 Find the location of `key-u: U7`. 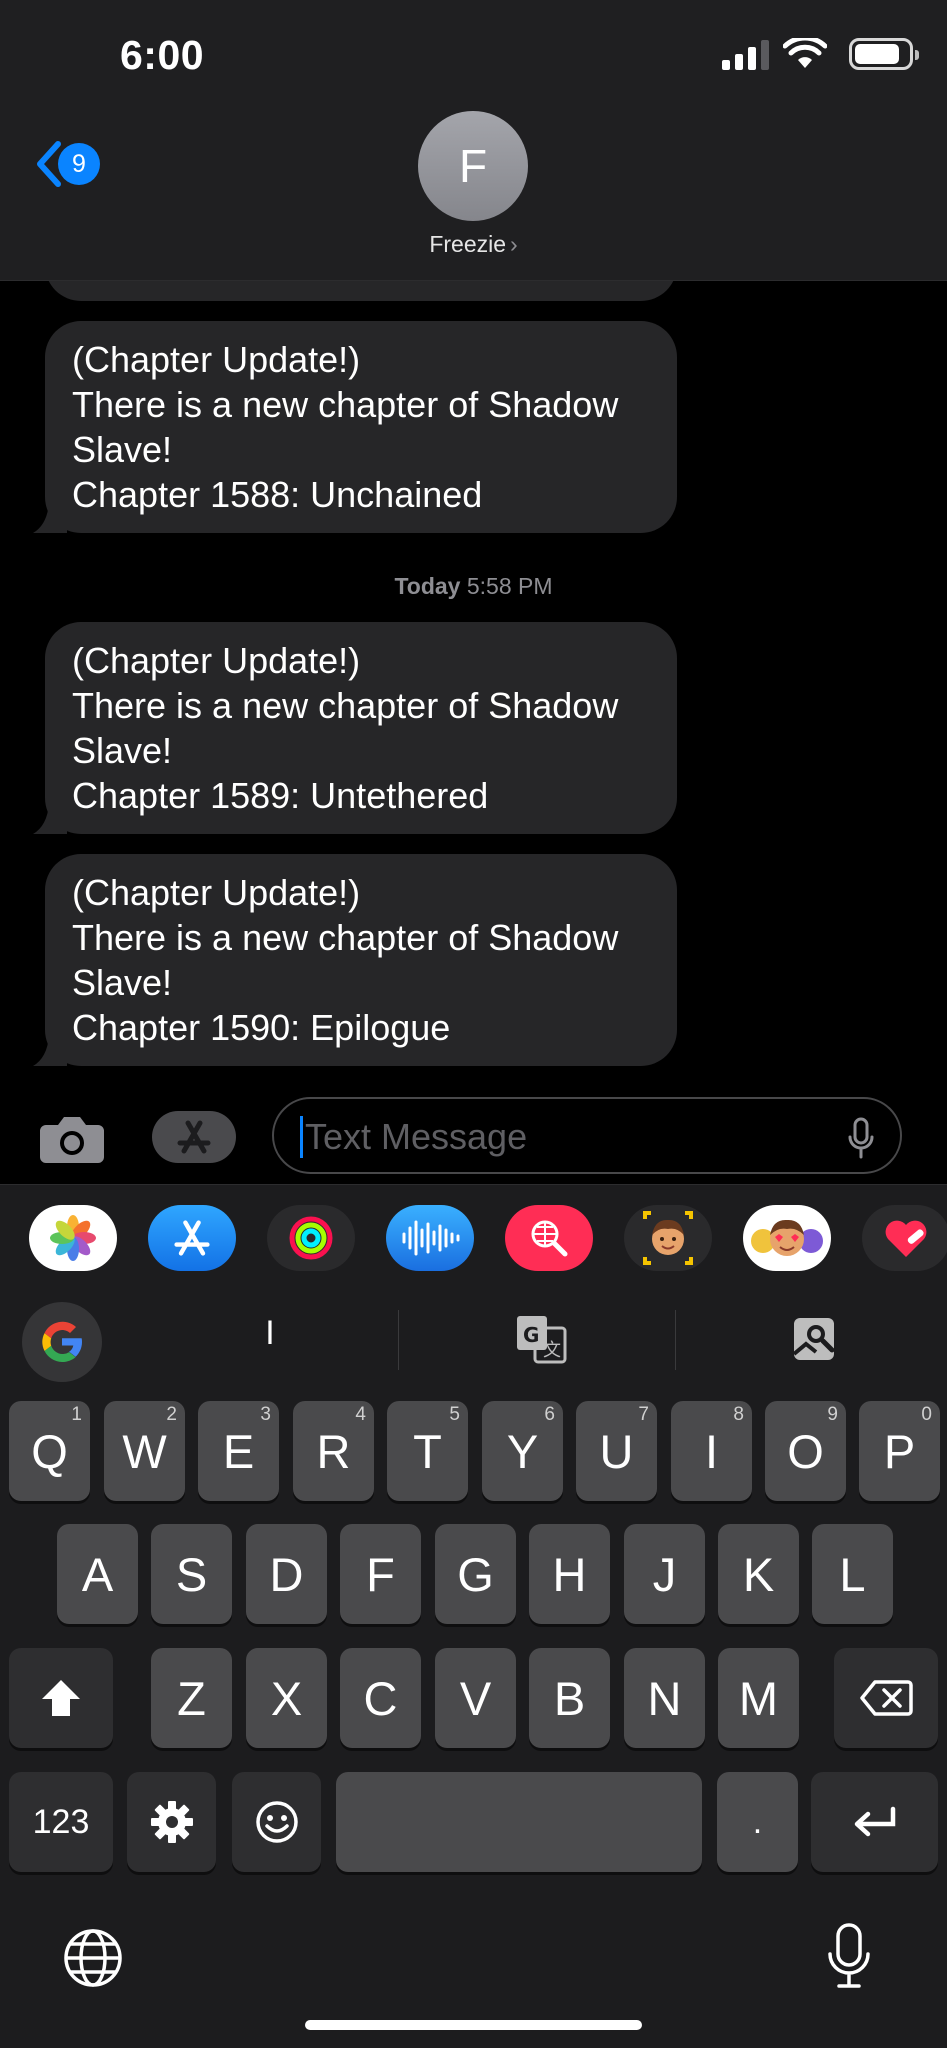

key-u: U7 is located at coordinates (616, 1451).